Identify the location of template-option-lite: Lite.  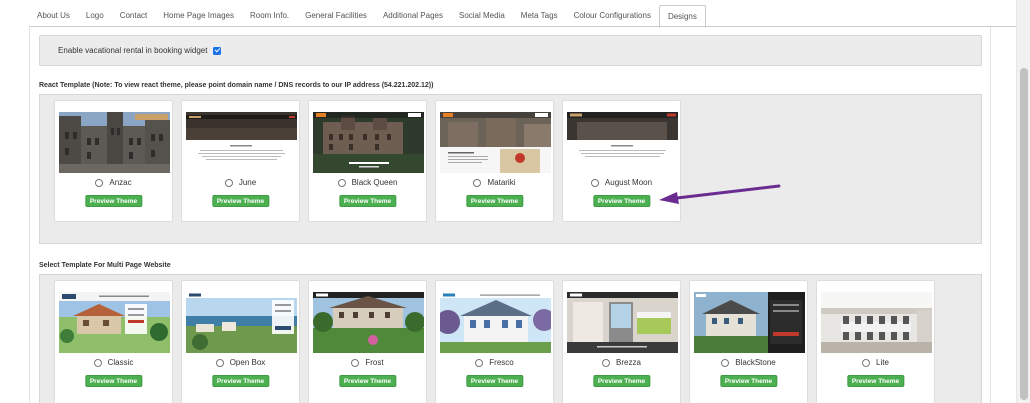
(875, 362).